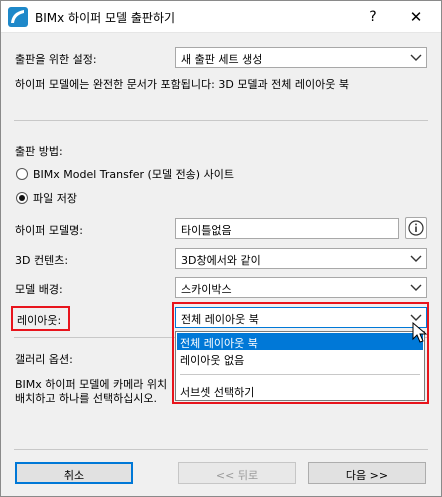  What do you see at coordinates (49, 230) in the screenshot?
I see `model-name-label: 하이퍼 모델명:` at bounding box center [49, 230].